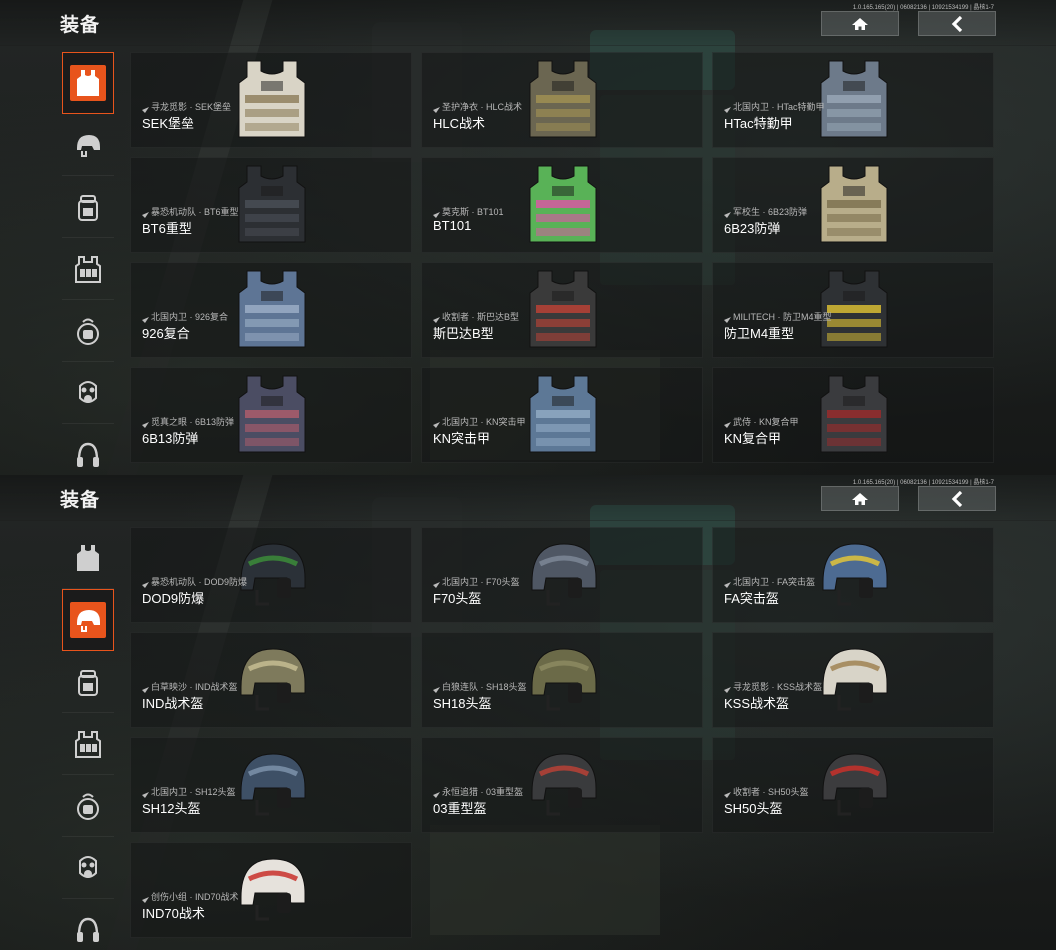 The image size is (1056, 950). Describe the element at coordinates (462, 438) in the screenshot. I see `item-name: KN突击甲` at that location.